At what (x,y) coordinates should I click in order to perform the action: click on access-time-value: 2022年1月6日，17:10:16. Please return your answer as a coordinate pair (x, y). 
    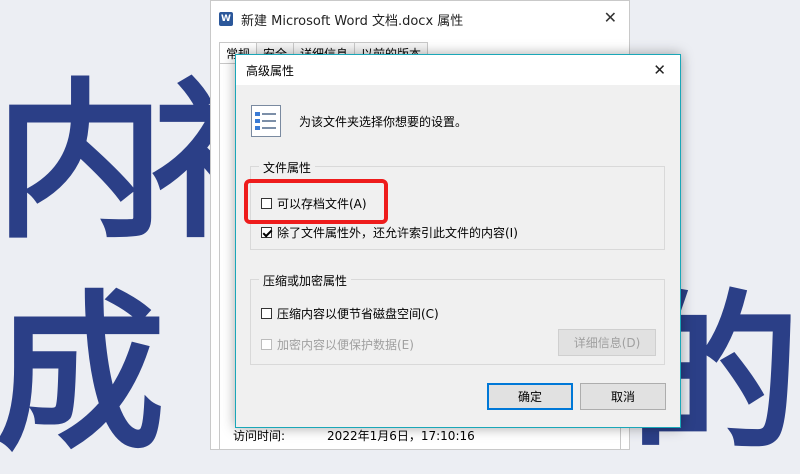
    Looking at the image, I should click on (401, 436).